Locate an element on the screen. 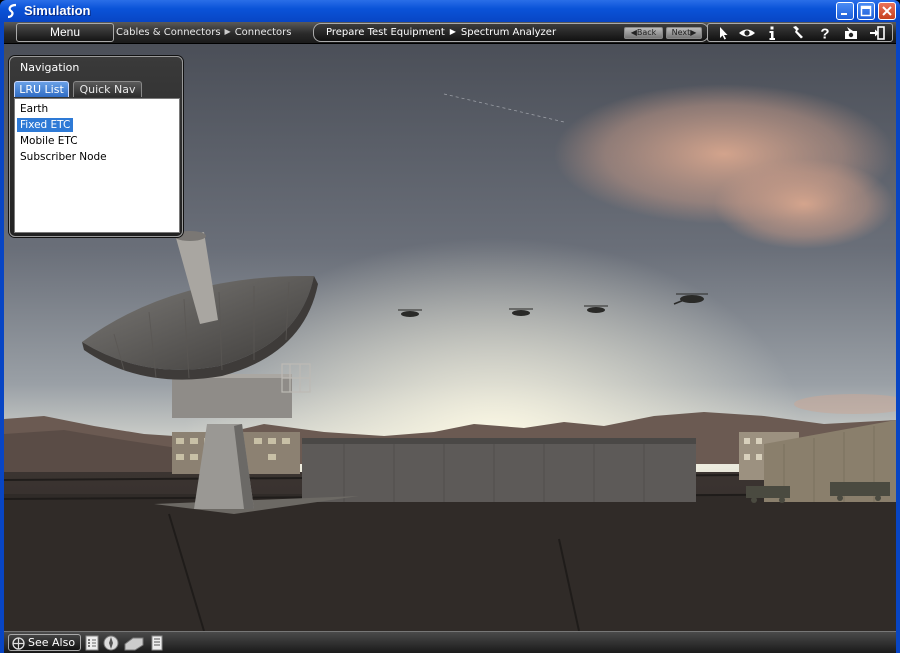 This screenshot has height=653, width=900. list-item-subscriber-node: Subscriber Node is located at coordinates (63, 157).